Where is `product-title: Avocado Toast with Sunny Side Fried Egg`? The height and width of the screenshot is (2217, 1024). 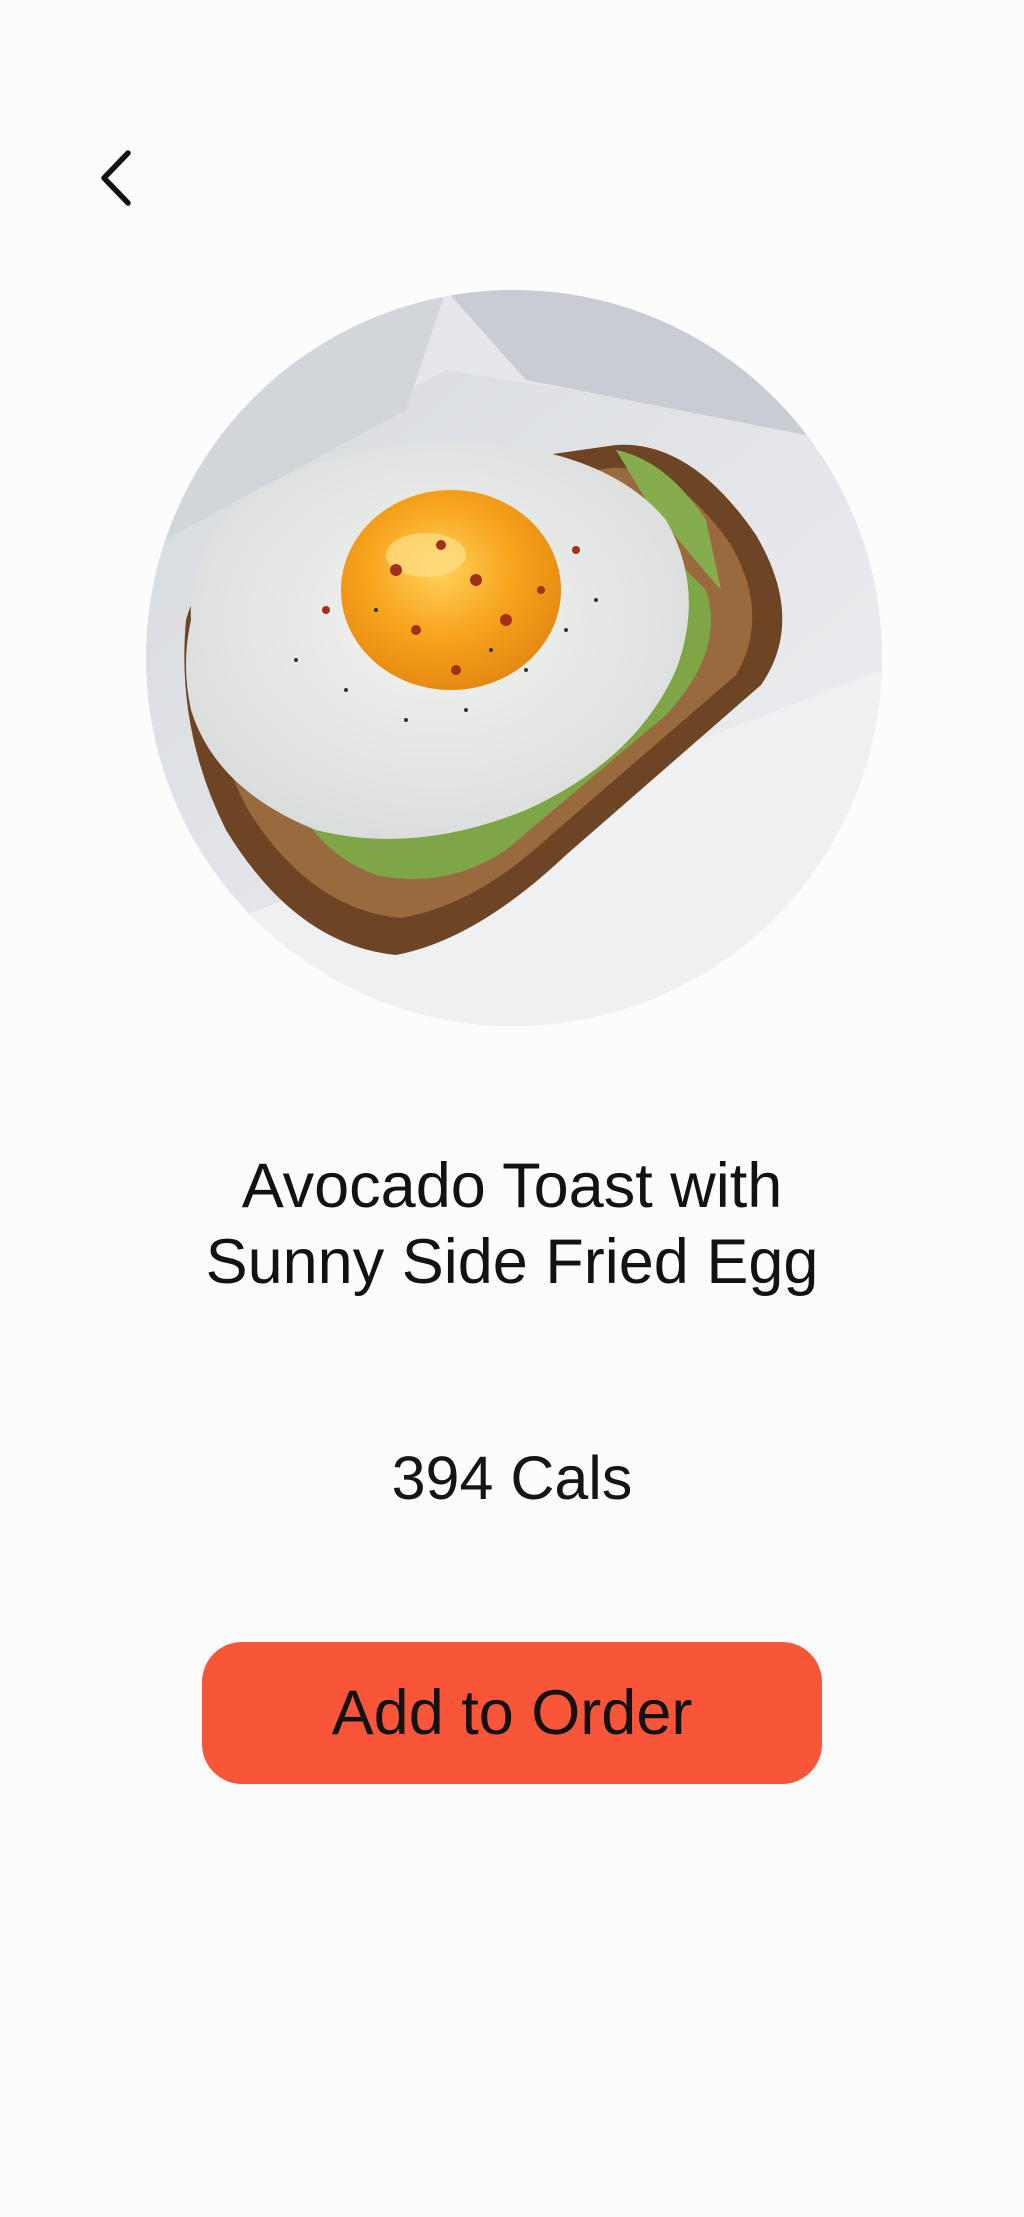 product-title: Avocado Toast with Sunny Side Fried Egg is located at coordinates (512, 1224).